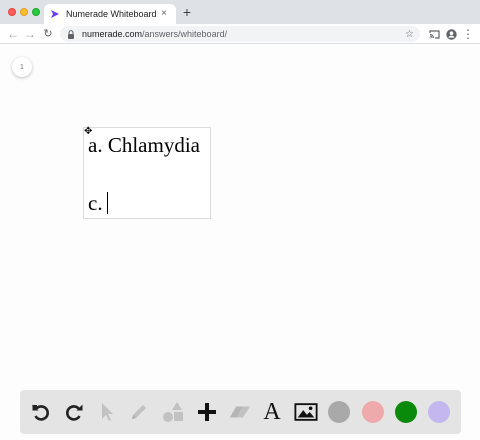 This screenshot has width=480, height=440. I want to click on browser-tab: Numerade Whiteboard ×, so click(110, 14).